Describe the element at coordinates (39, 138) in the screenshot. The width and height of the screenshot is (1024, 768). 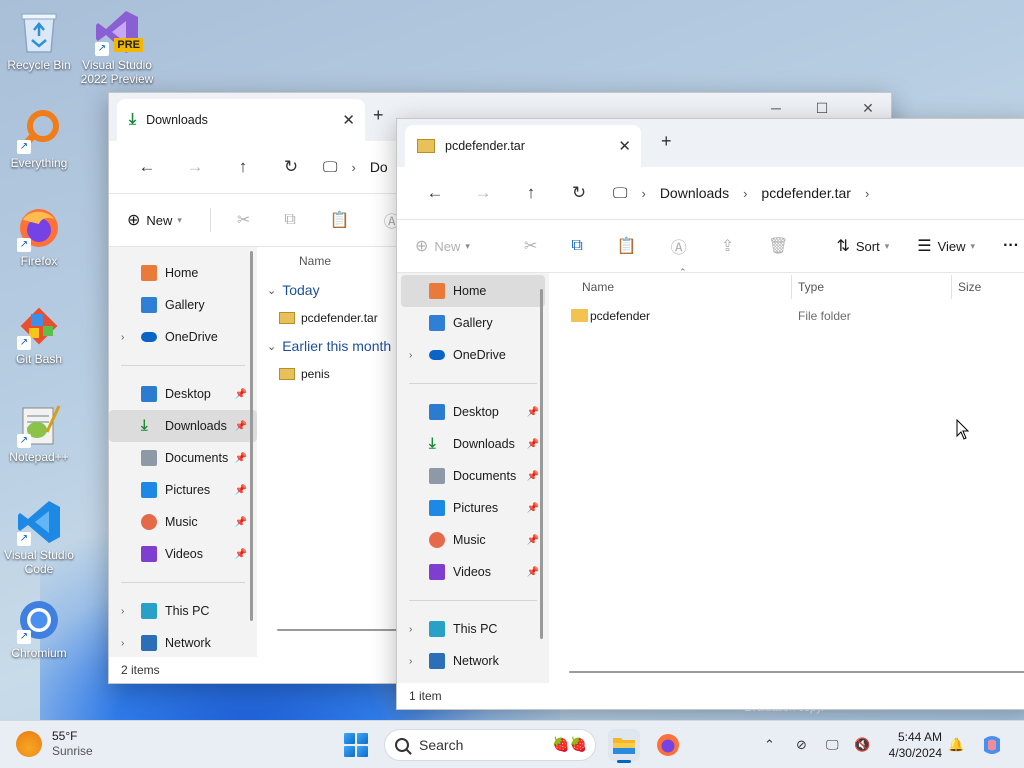
I see `desktop-icon-everything: ↗ Everything` at that location.